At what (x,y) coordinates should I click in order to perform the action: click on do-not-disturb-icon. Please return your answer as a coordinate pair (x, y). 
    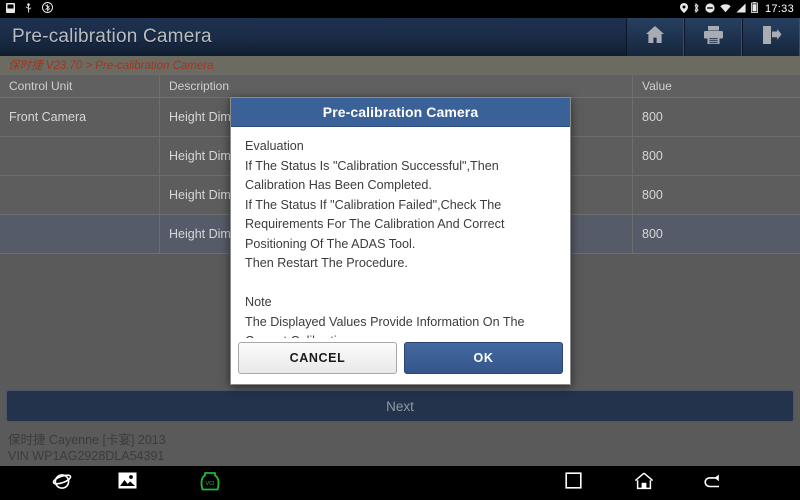
    Looking at the image, I should click on (710, 9).